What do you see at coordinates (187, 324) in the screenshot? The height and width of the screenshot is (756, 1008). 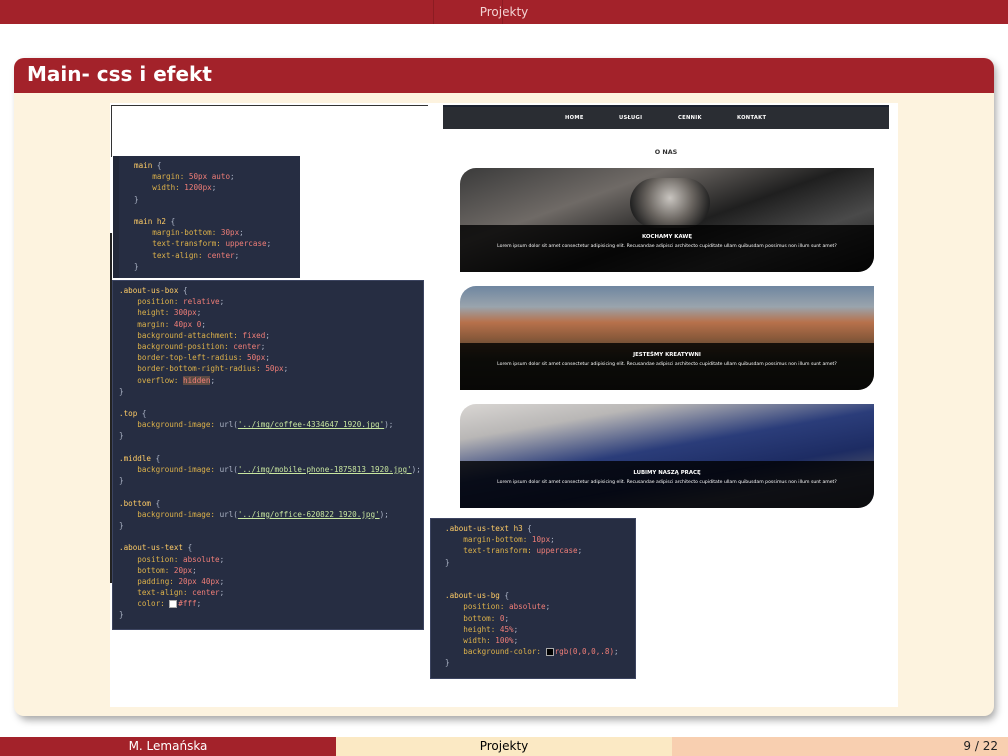 I see `code-token: 40px 0` at bounding box center [187, 324].